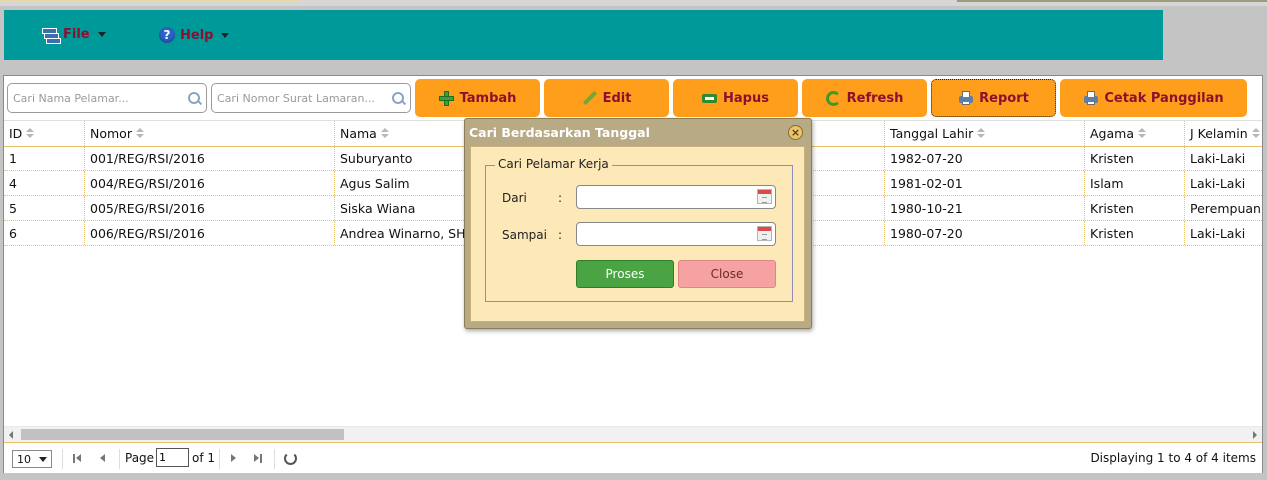 The width and height of the screenshot is (1267, 480). I want to click on top-strip, so click(633, 3).